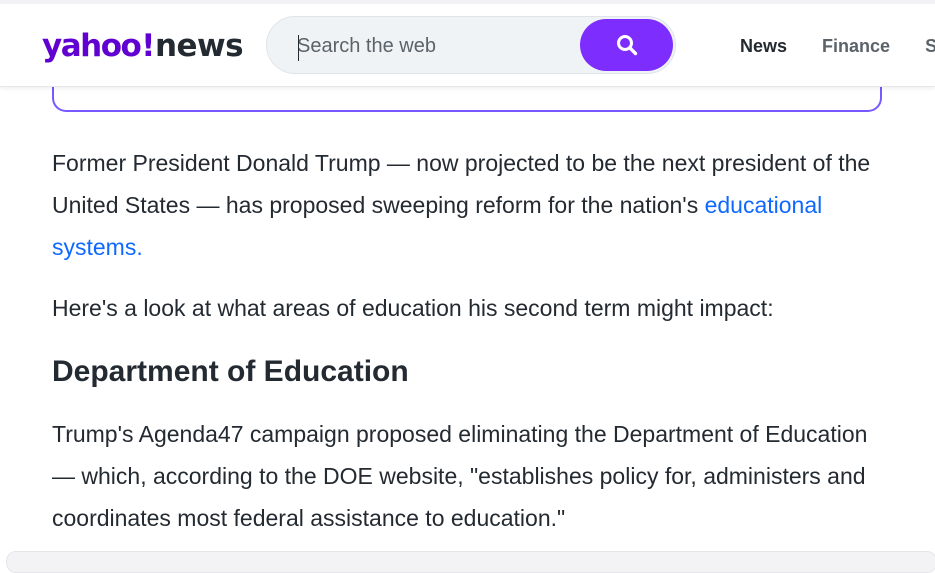 This screenshot has width=935, height=573. I want to click on yahoo-news-logo: yahoo! news, so click(143, 46).